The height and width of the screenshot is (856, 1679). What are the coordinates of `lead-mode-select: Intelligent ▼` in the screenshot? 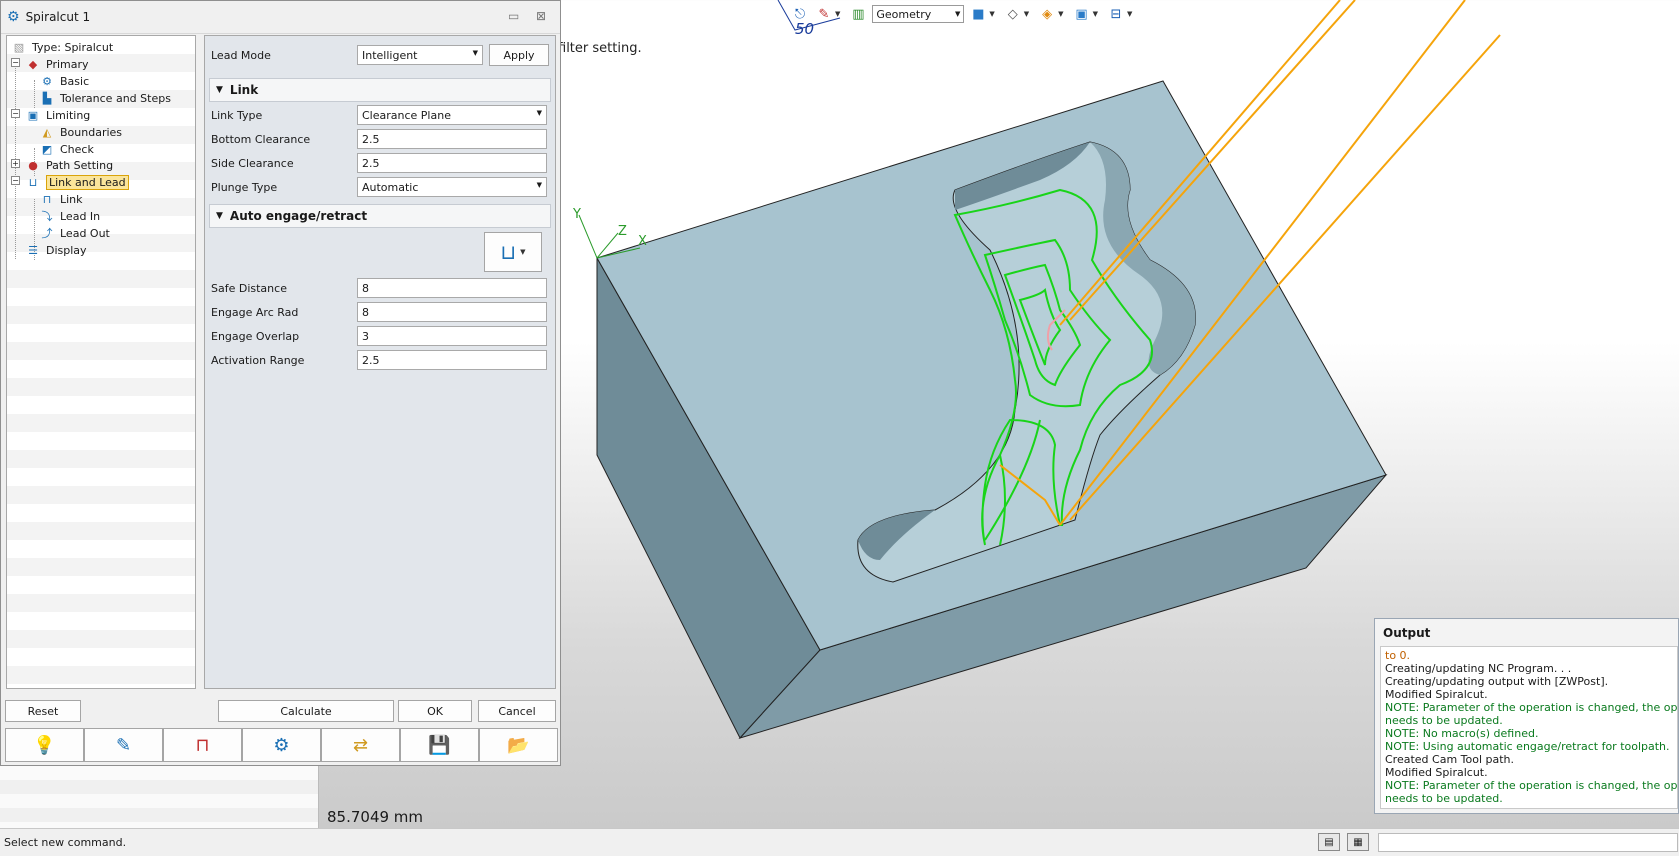 It's located at (420, 55).